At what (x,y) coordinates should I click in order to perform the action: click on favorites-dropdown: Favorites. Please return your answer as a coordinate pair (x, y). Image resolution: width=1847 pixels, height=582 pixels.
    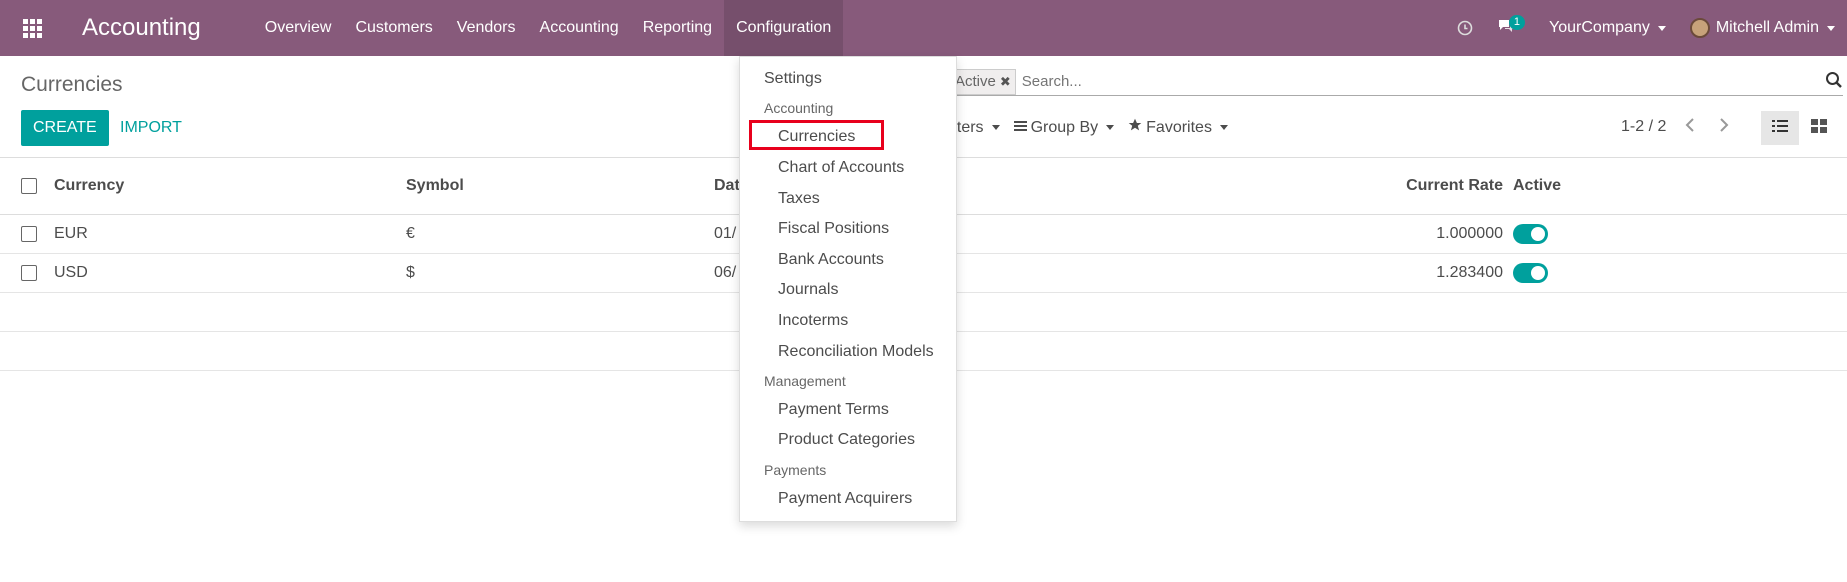
    Looking at the image, I should click on (1178, 127).